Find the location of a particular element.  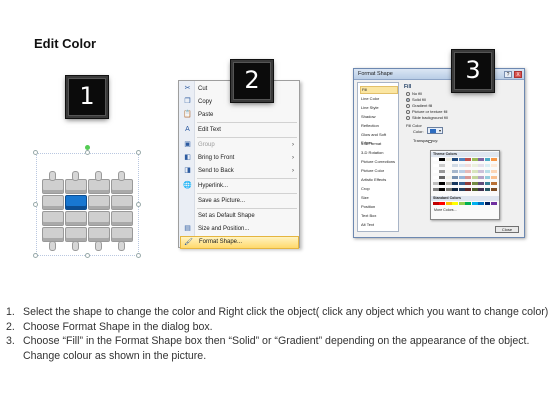

category-item: Picture Corrections is located at coordinates (379, 162).